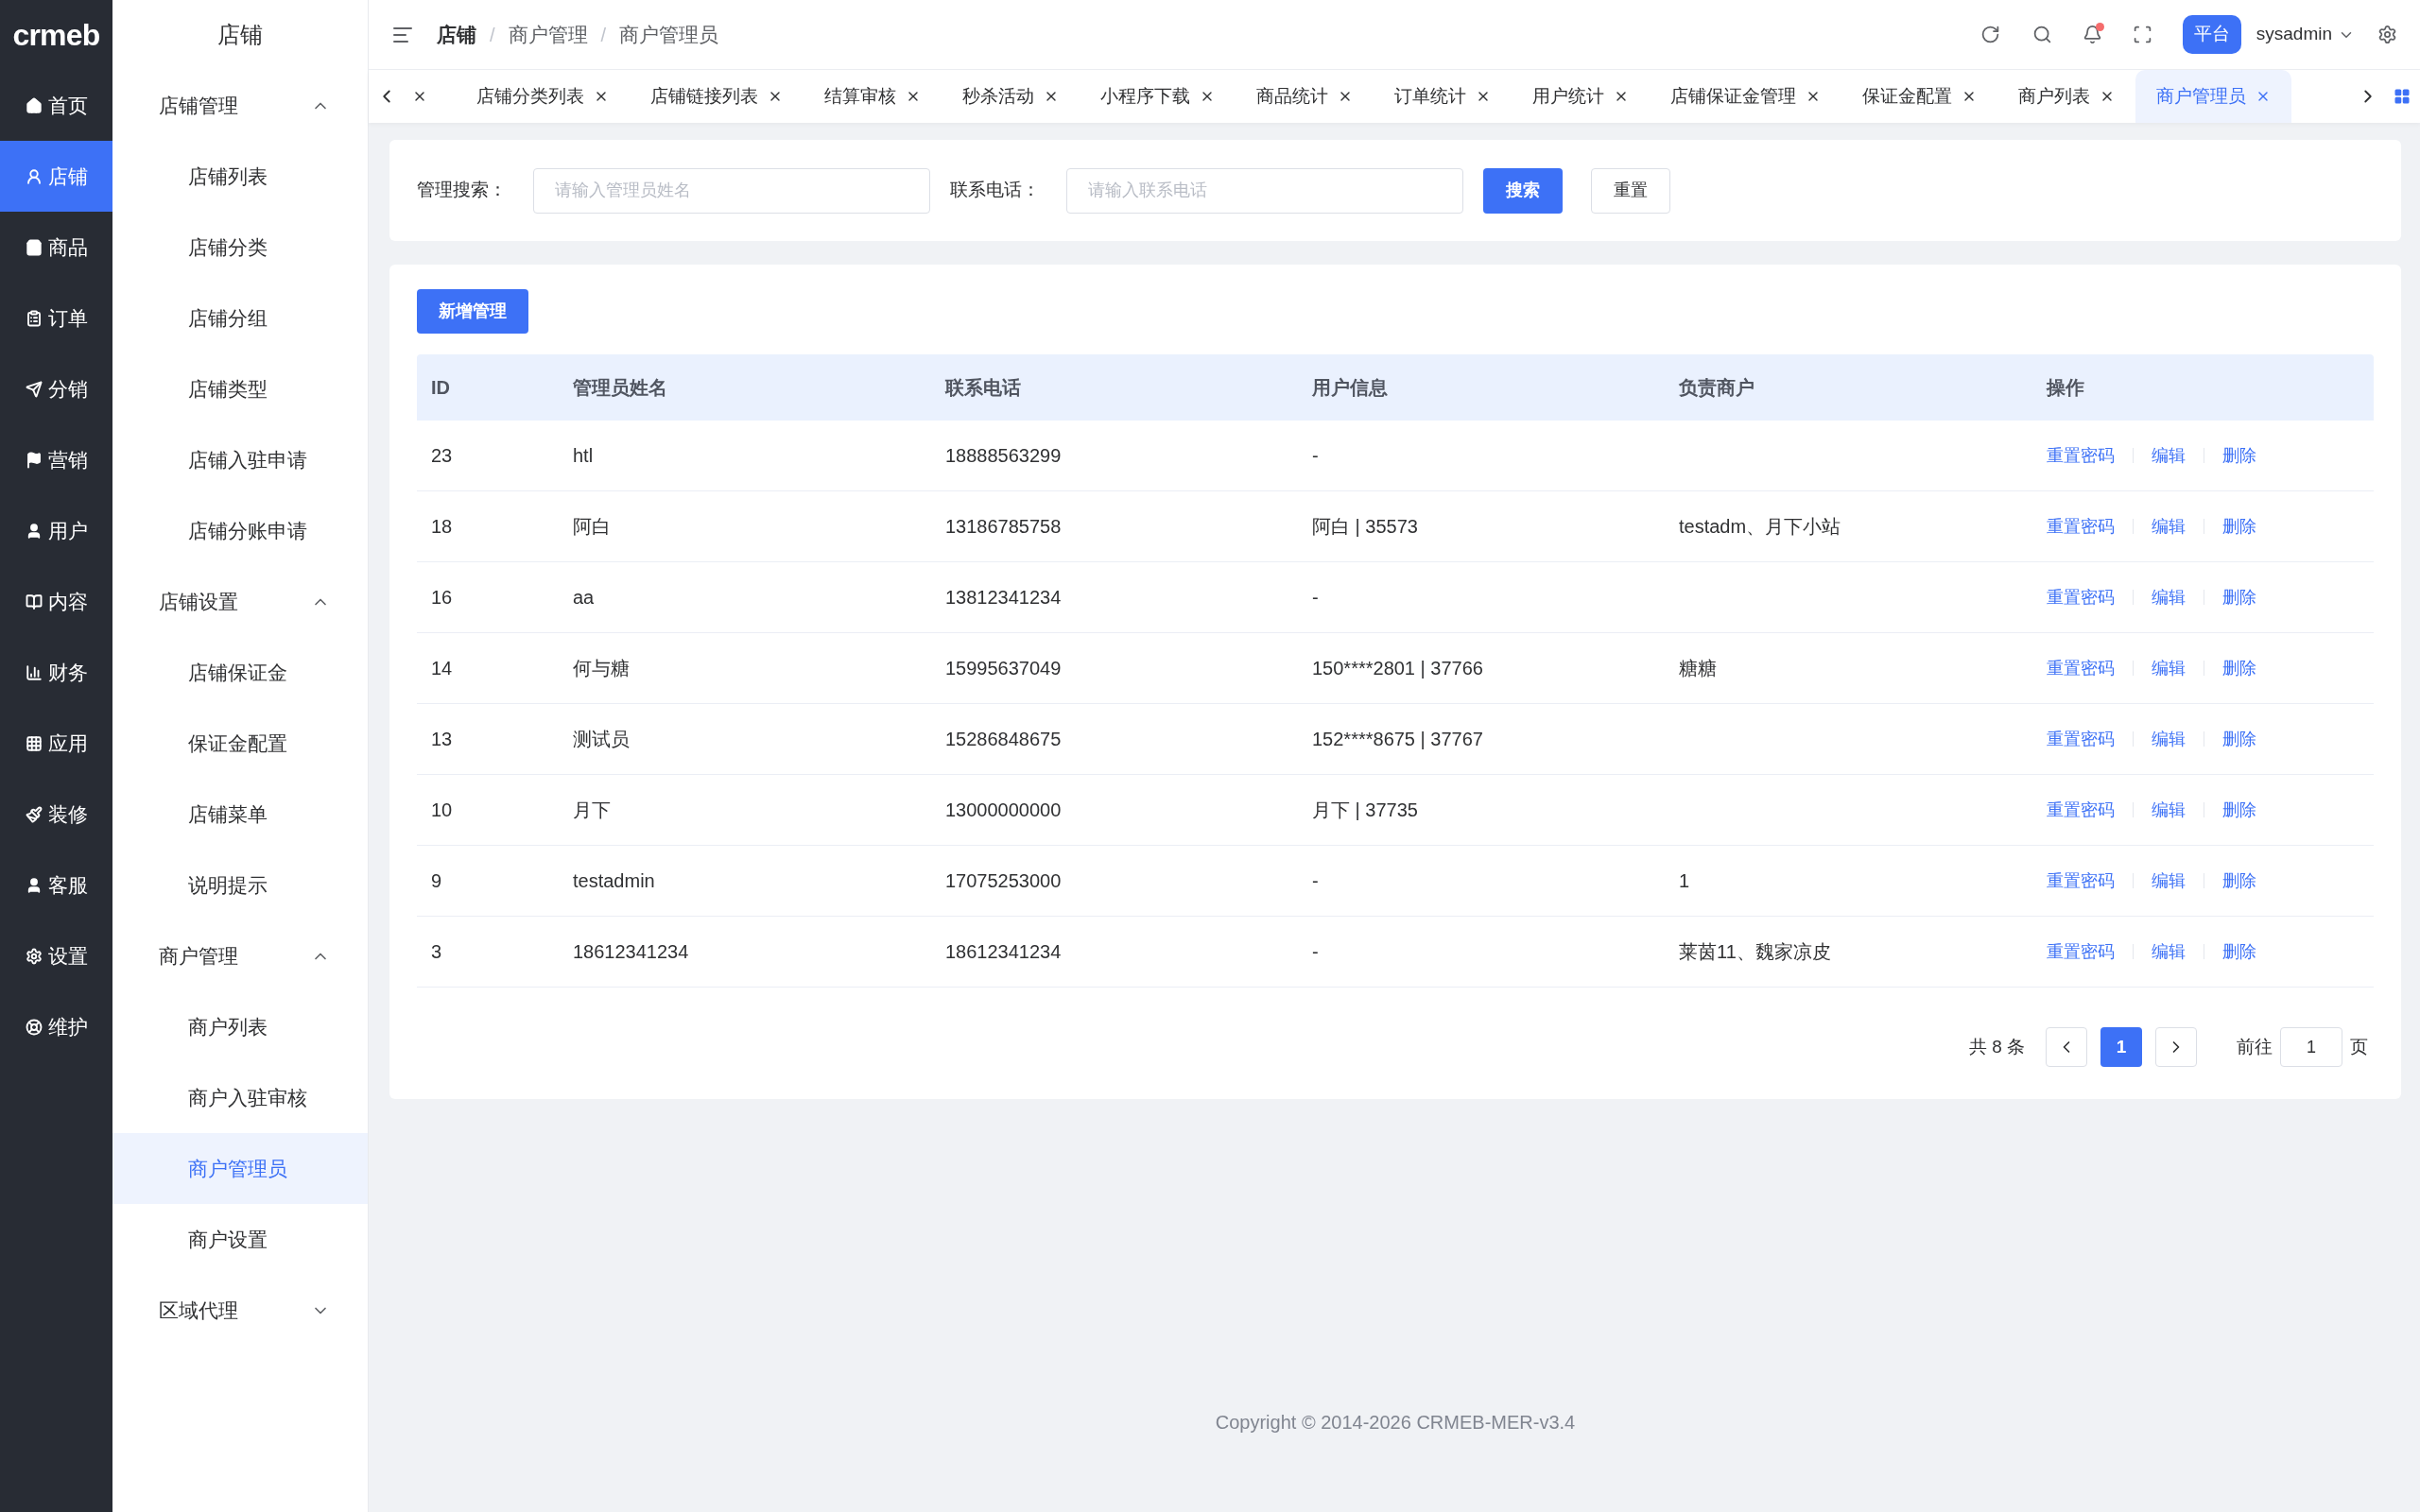 This screenshot has width=2420, height=1512. I want to click on submenu-item: 店铺分组, so click(240, 318).